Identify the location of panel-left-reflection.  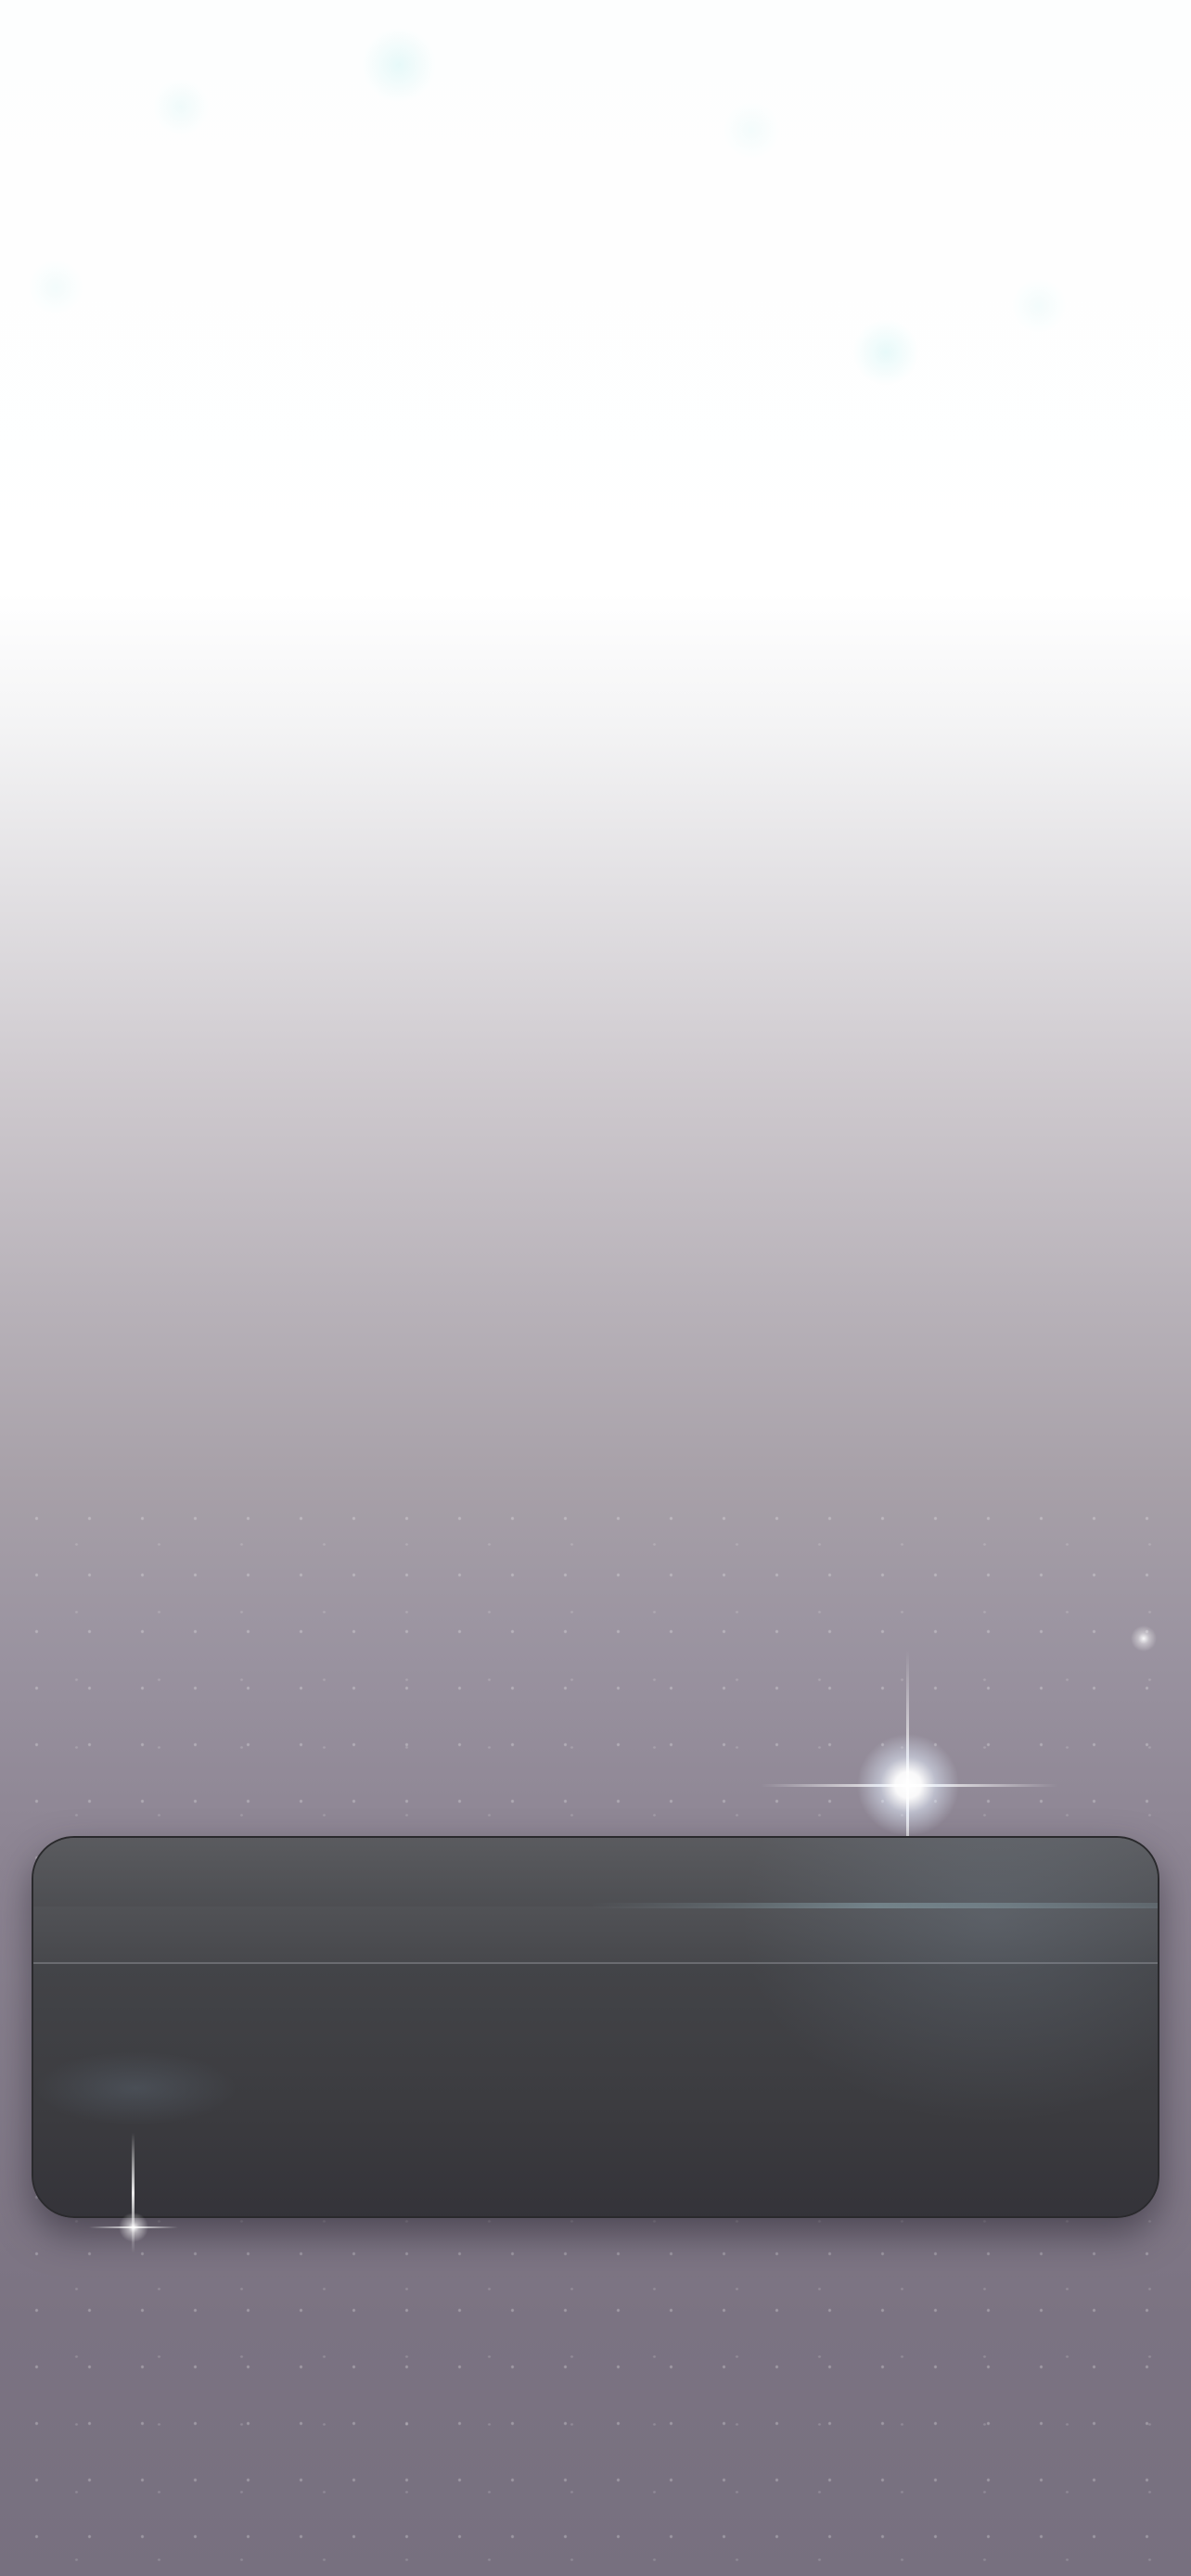
(135, 2088).